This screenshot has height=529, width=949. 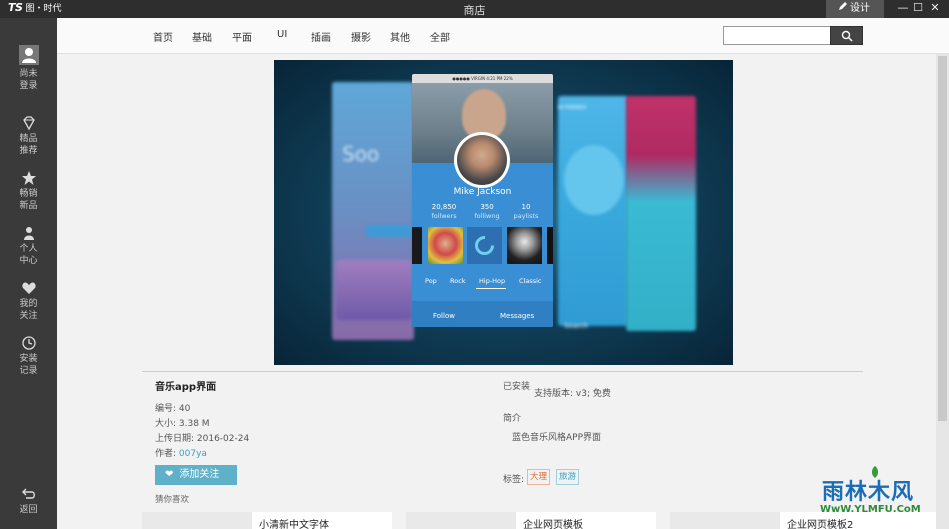 What do you see at coordinates (28, 145) in the screenshot?
I see `sidebar-item-label: 精品 推荐` at bounding box center [28, 145].